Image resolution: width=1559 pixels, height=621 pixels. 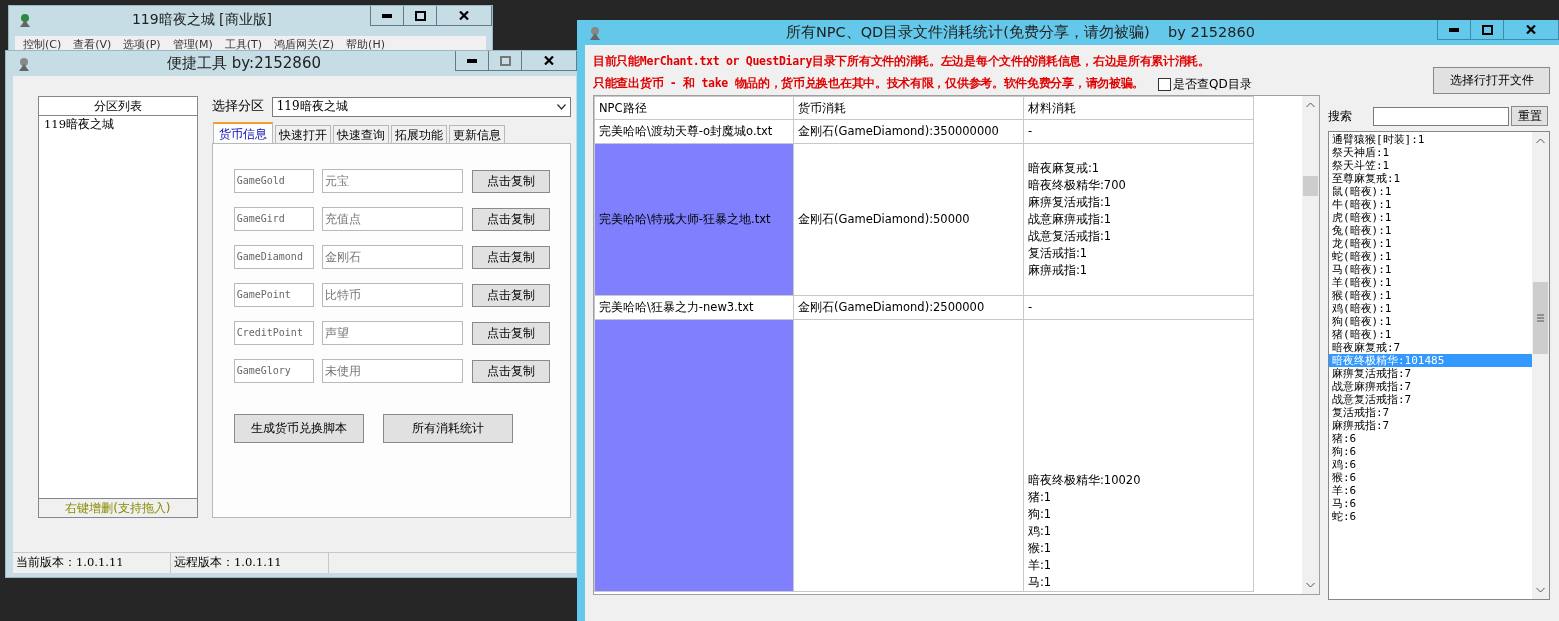 I want to click on checkbox, so click(x=1164, y=84).